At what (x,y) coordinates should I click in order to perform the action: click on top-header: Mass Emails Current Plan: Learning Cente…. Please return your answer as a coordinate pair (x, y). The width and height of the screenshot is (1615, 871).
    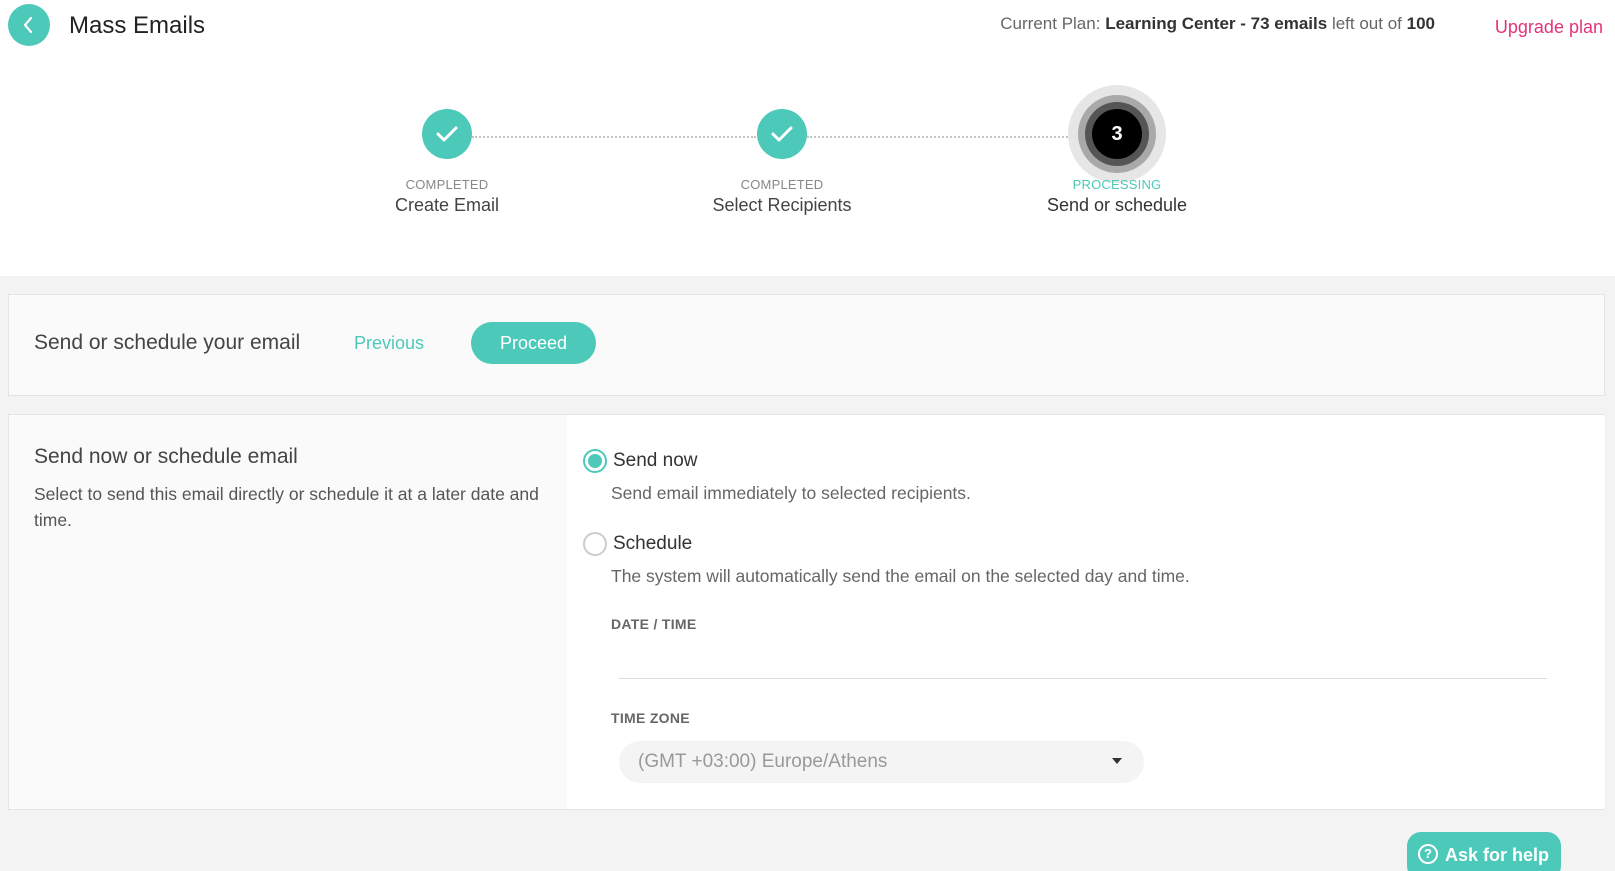
    Looking at the image, I should click on (807, 31).